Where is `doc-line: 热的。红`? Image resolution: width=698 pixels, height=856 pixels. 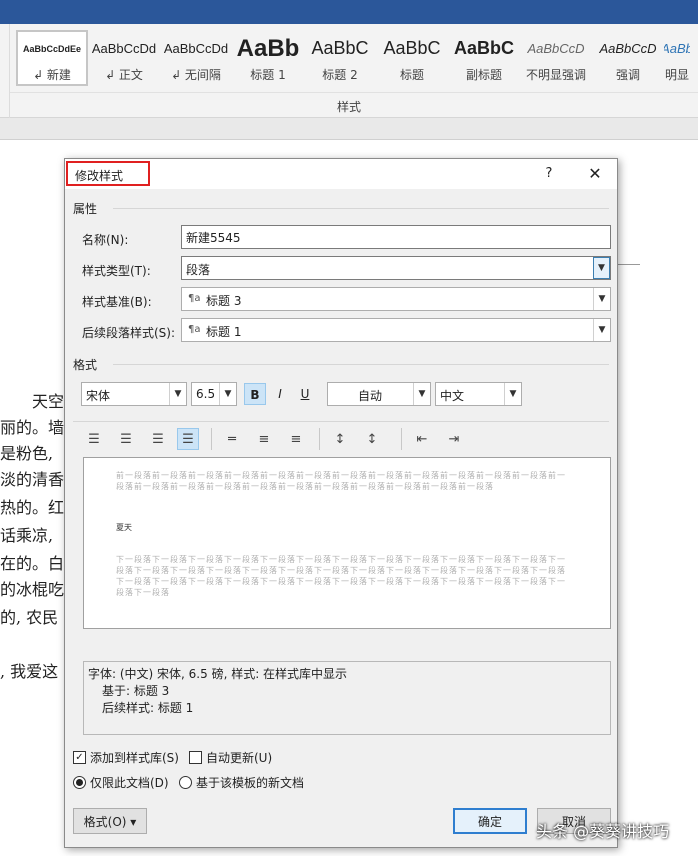 doc-line: 热的。红 is located at coordinates (32, 507).